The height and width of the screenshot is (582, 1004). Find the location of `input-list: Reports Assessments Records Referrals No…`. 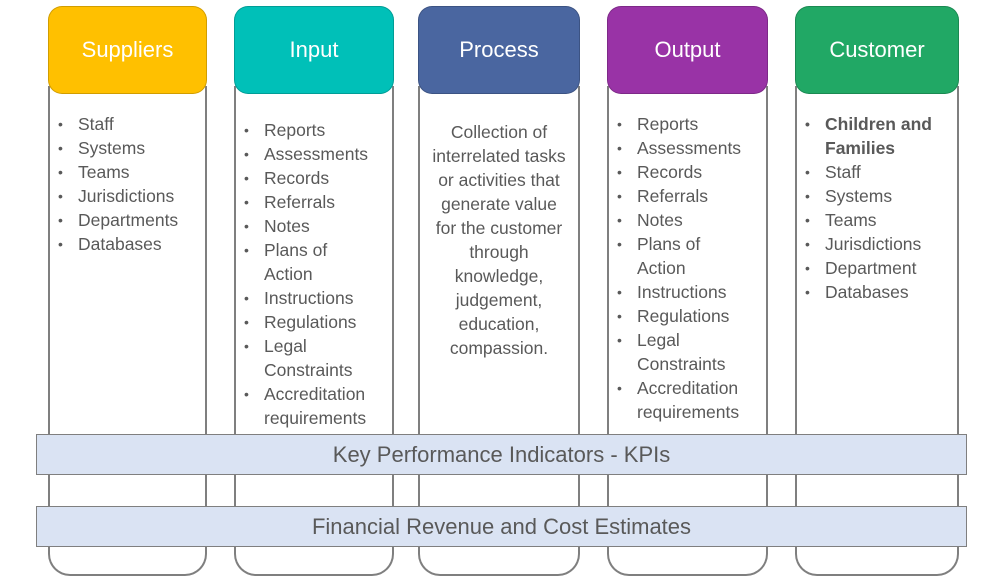

input-list: Reports Assessments Records Referrals No… is located at coordinates (314, 274).